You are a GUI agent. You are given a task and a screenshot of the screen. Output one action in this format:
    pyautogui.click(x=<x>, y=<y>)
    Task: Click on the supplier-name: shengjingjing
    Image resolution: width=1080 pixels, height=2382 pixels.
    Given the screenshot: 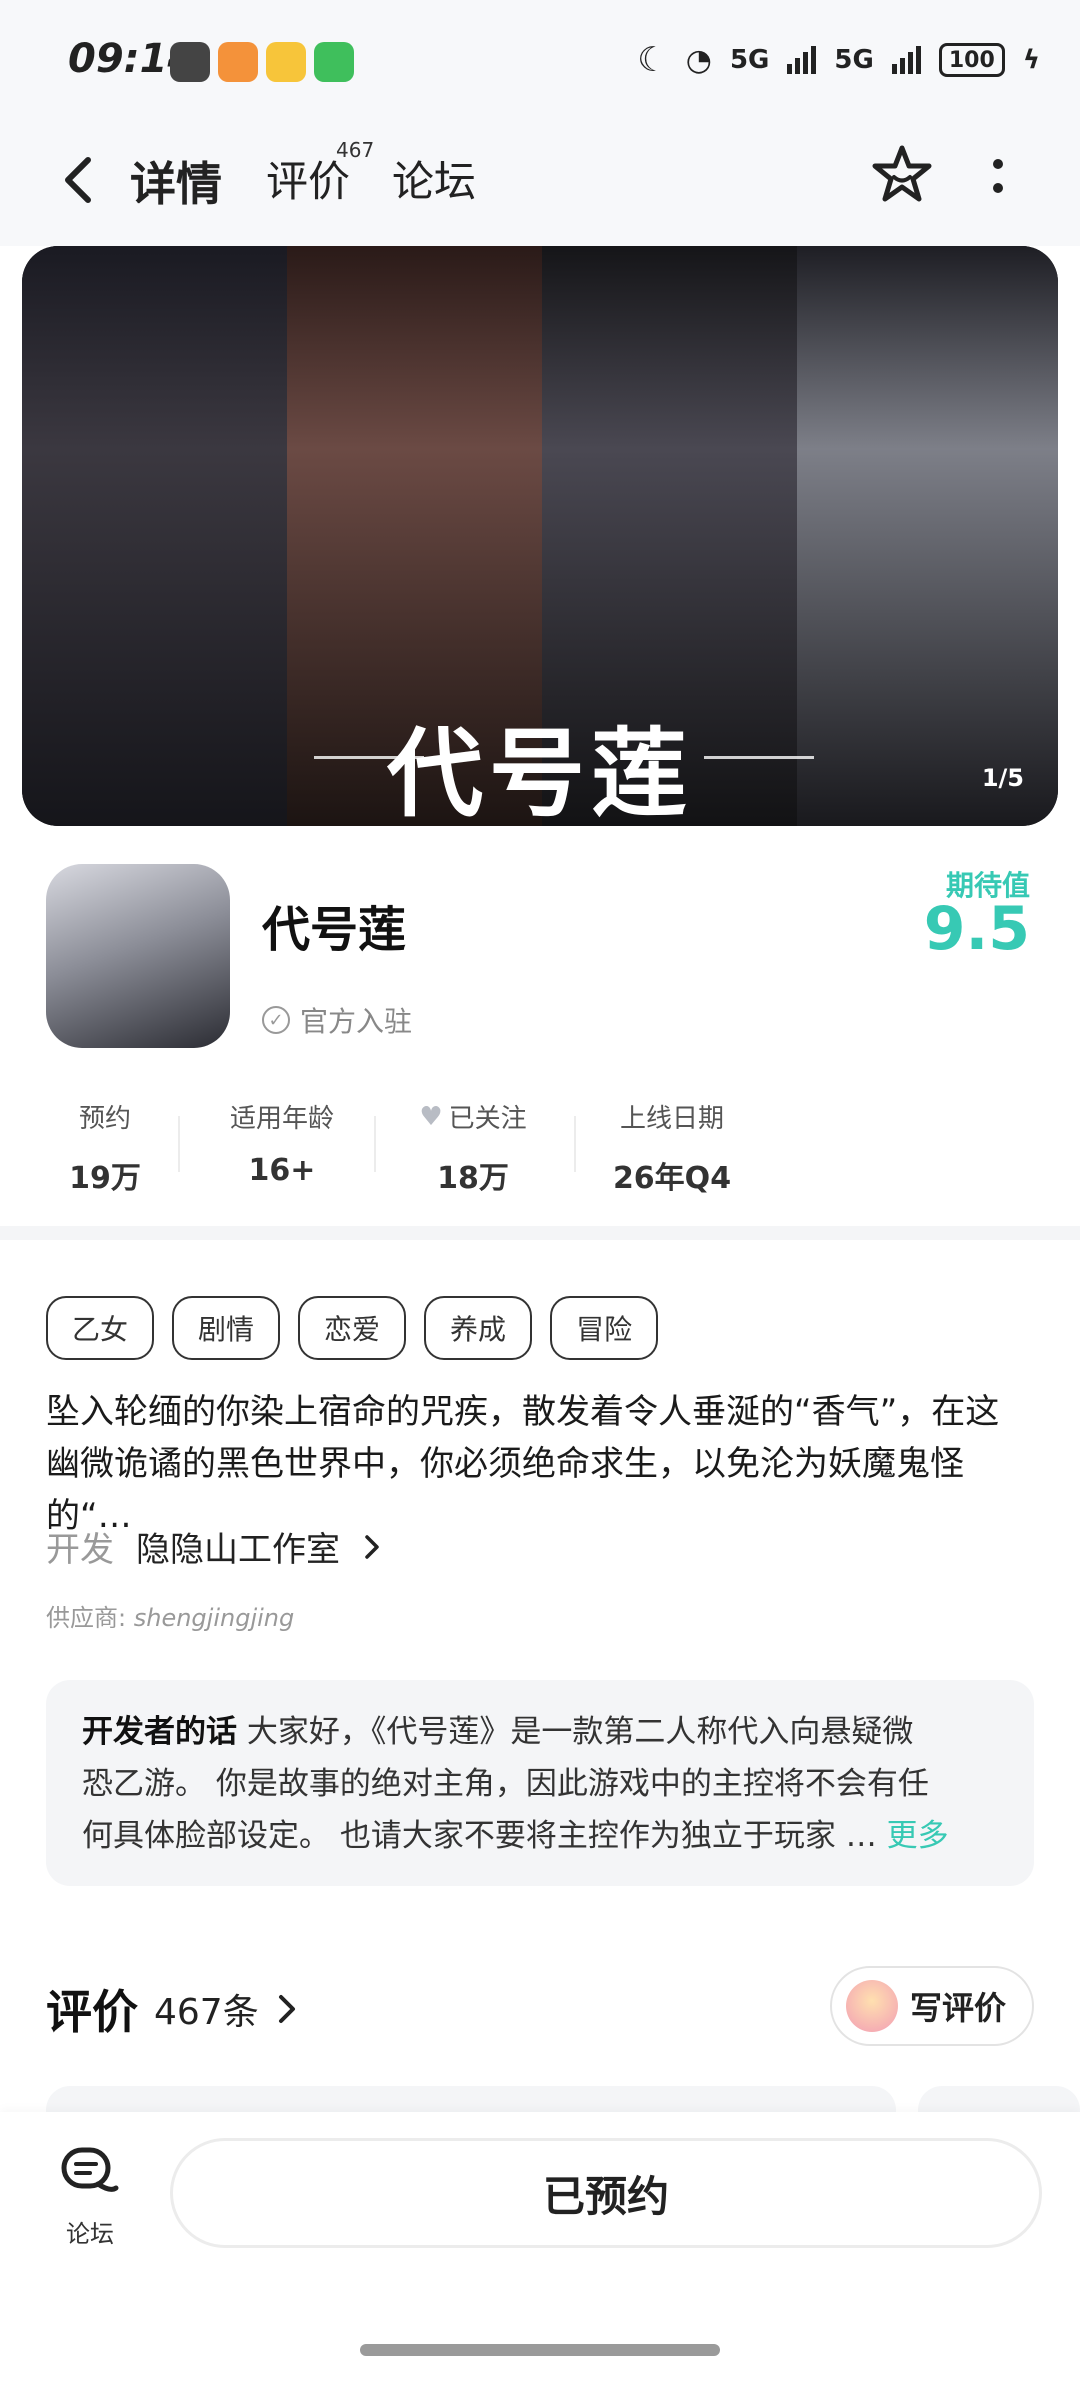 What is the action you would take?
    pyautogui.click(x=214, y=1618)
    